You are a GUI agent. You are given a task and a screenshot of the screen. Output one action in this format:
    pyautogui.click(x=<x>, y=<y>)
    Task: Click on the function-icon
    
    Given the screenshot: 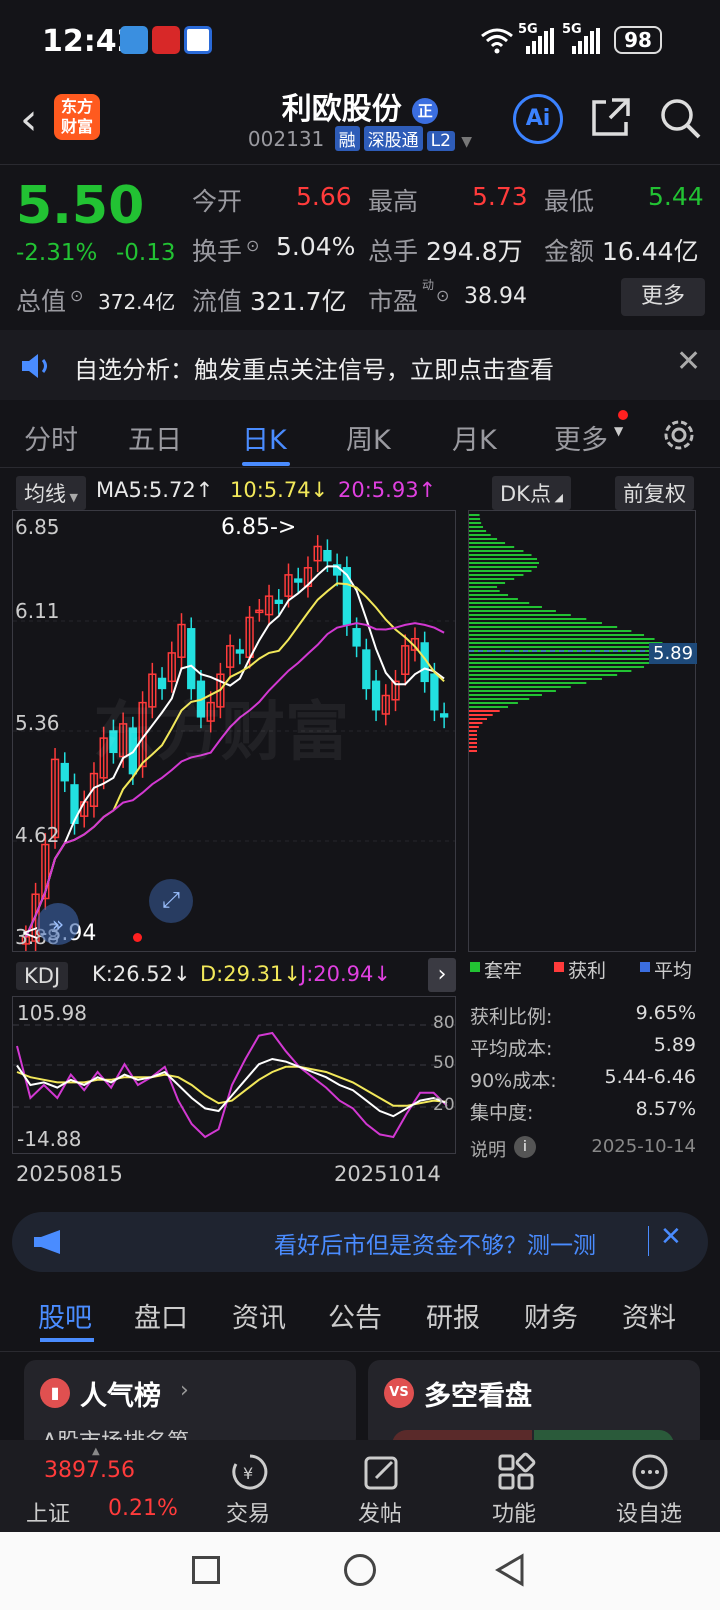 What is the action you would take?
    pyautogui.click(x=516, y=1472)
    